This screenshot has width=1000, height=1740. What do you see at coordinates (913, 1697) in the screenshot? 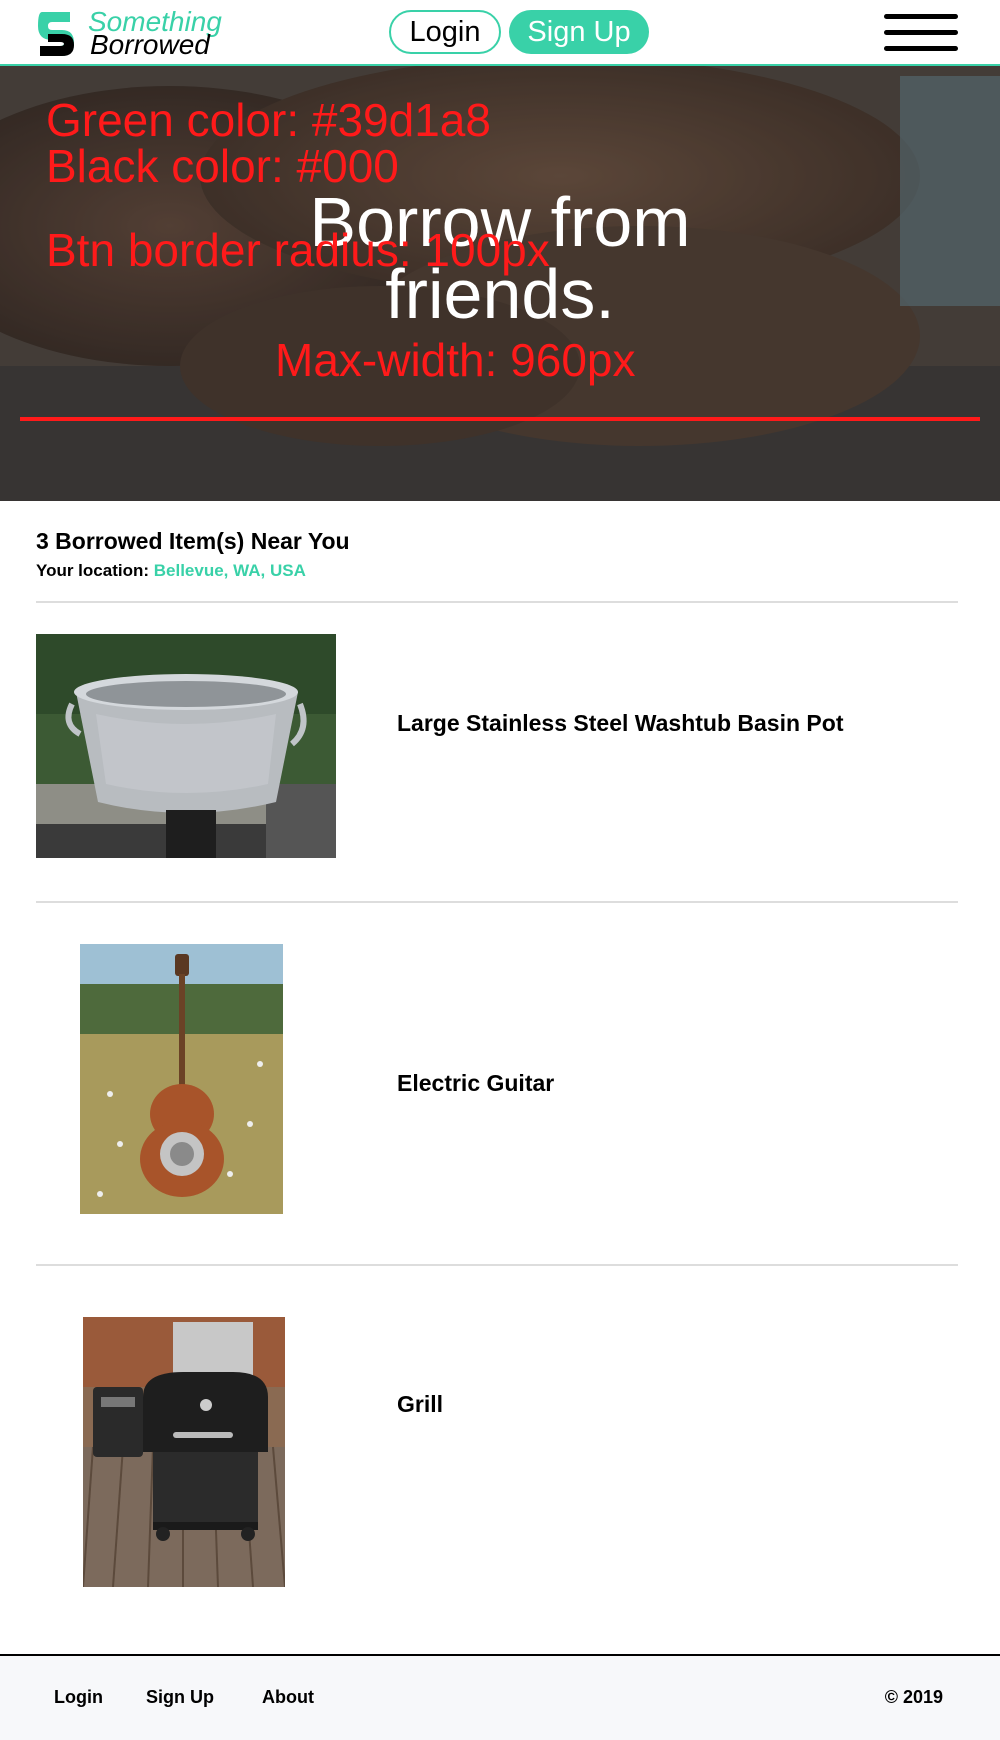
I see `copyright: © 2019` at bounding box center [913, 1697].